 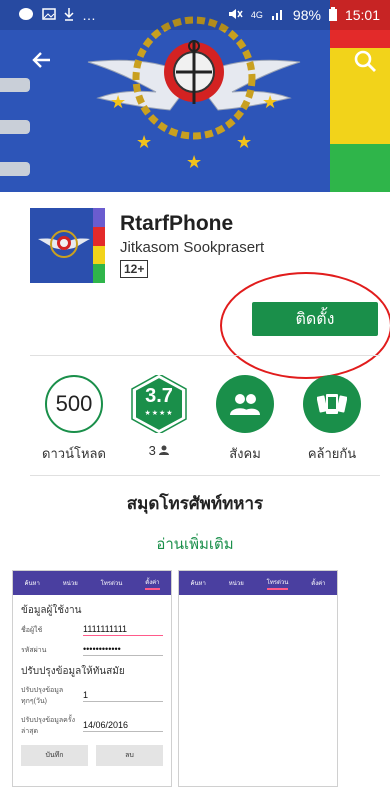 What do you see at coordinates (245, 453) in the screenshot?
I see `social-label: สังคม` at bounding box center [245, 453].